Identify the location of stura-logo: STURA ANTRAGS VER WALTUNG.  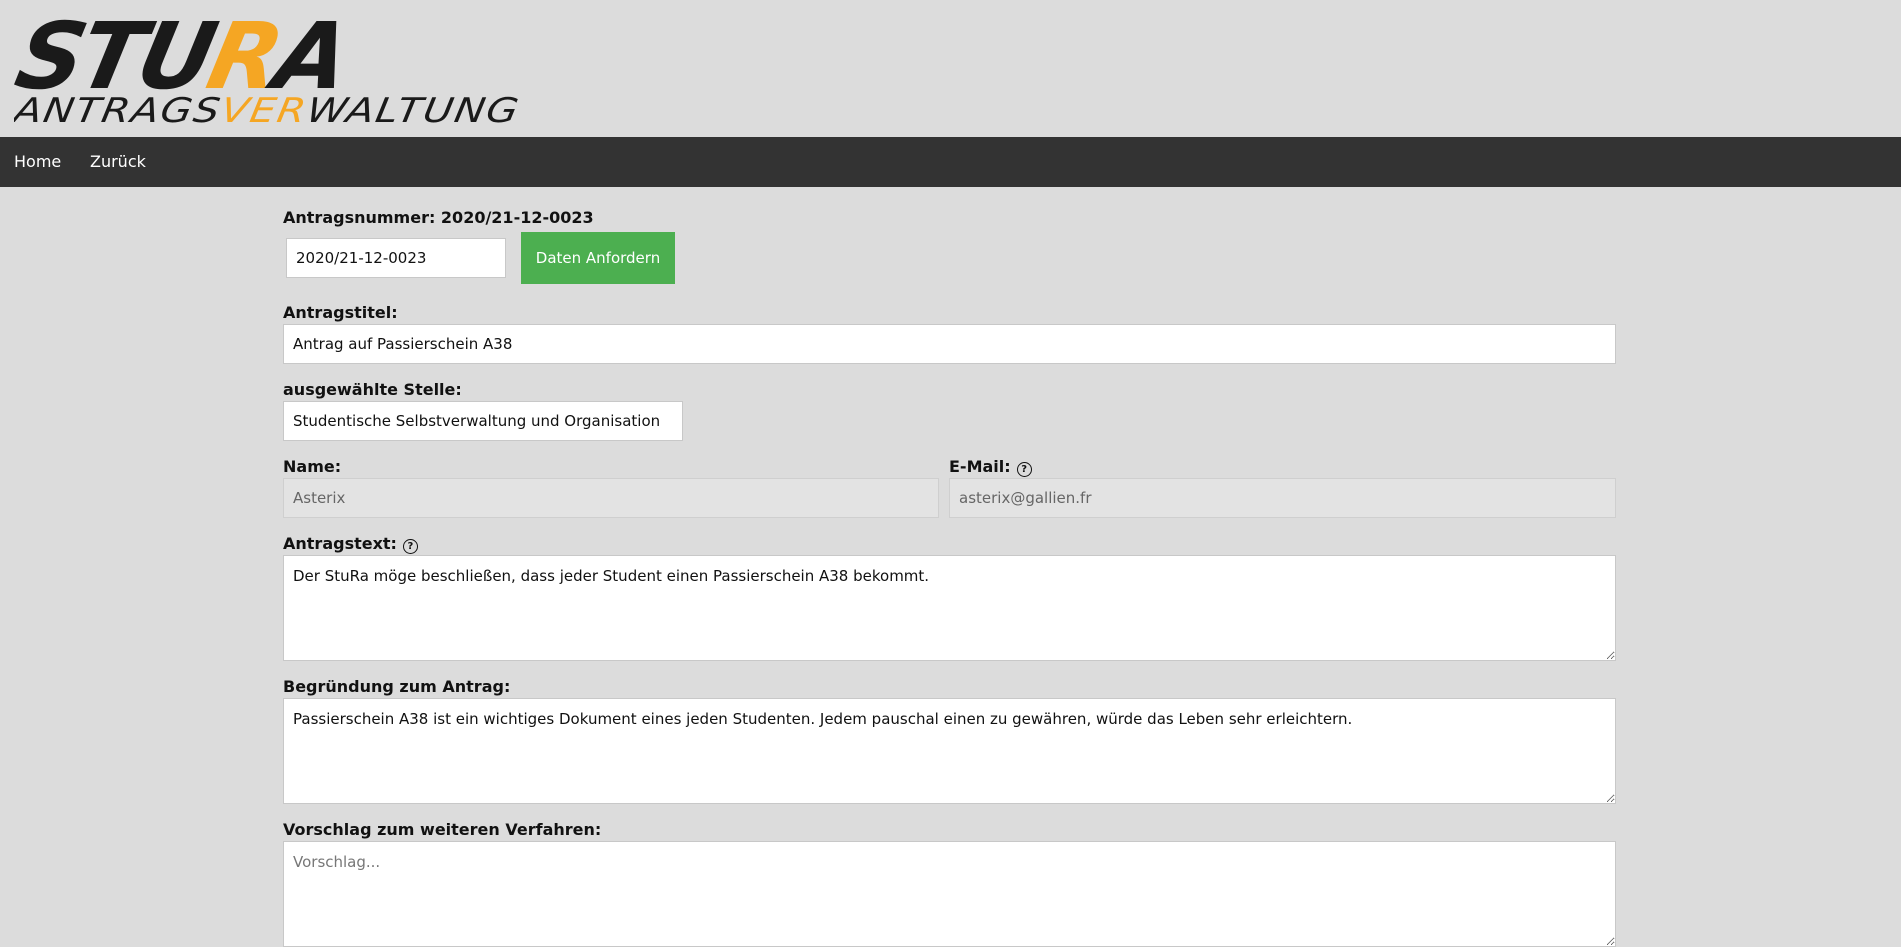
(273, 67).